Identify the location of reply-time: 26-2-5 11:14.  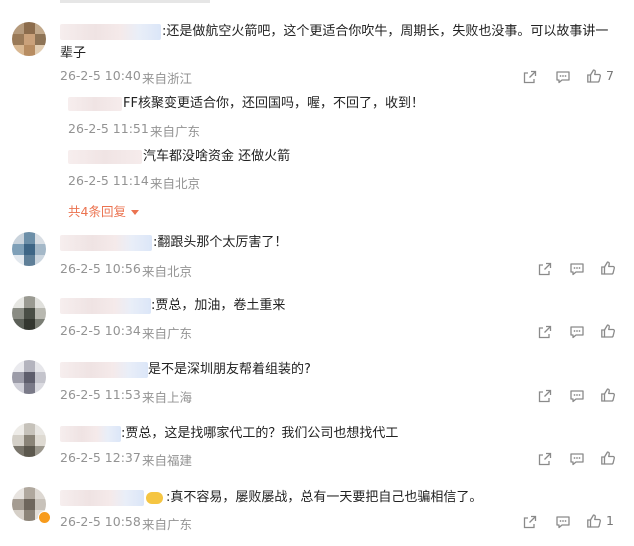
(108, 180).